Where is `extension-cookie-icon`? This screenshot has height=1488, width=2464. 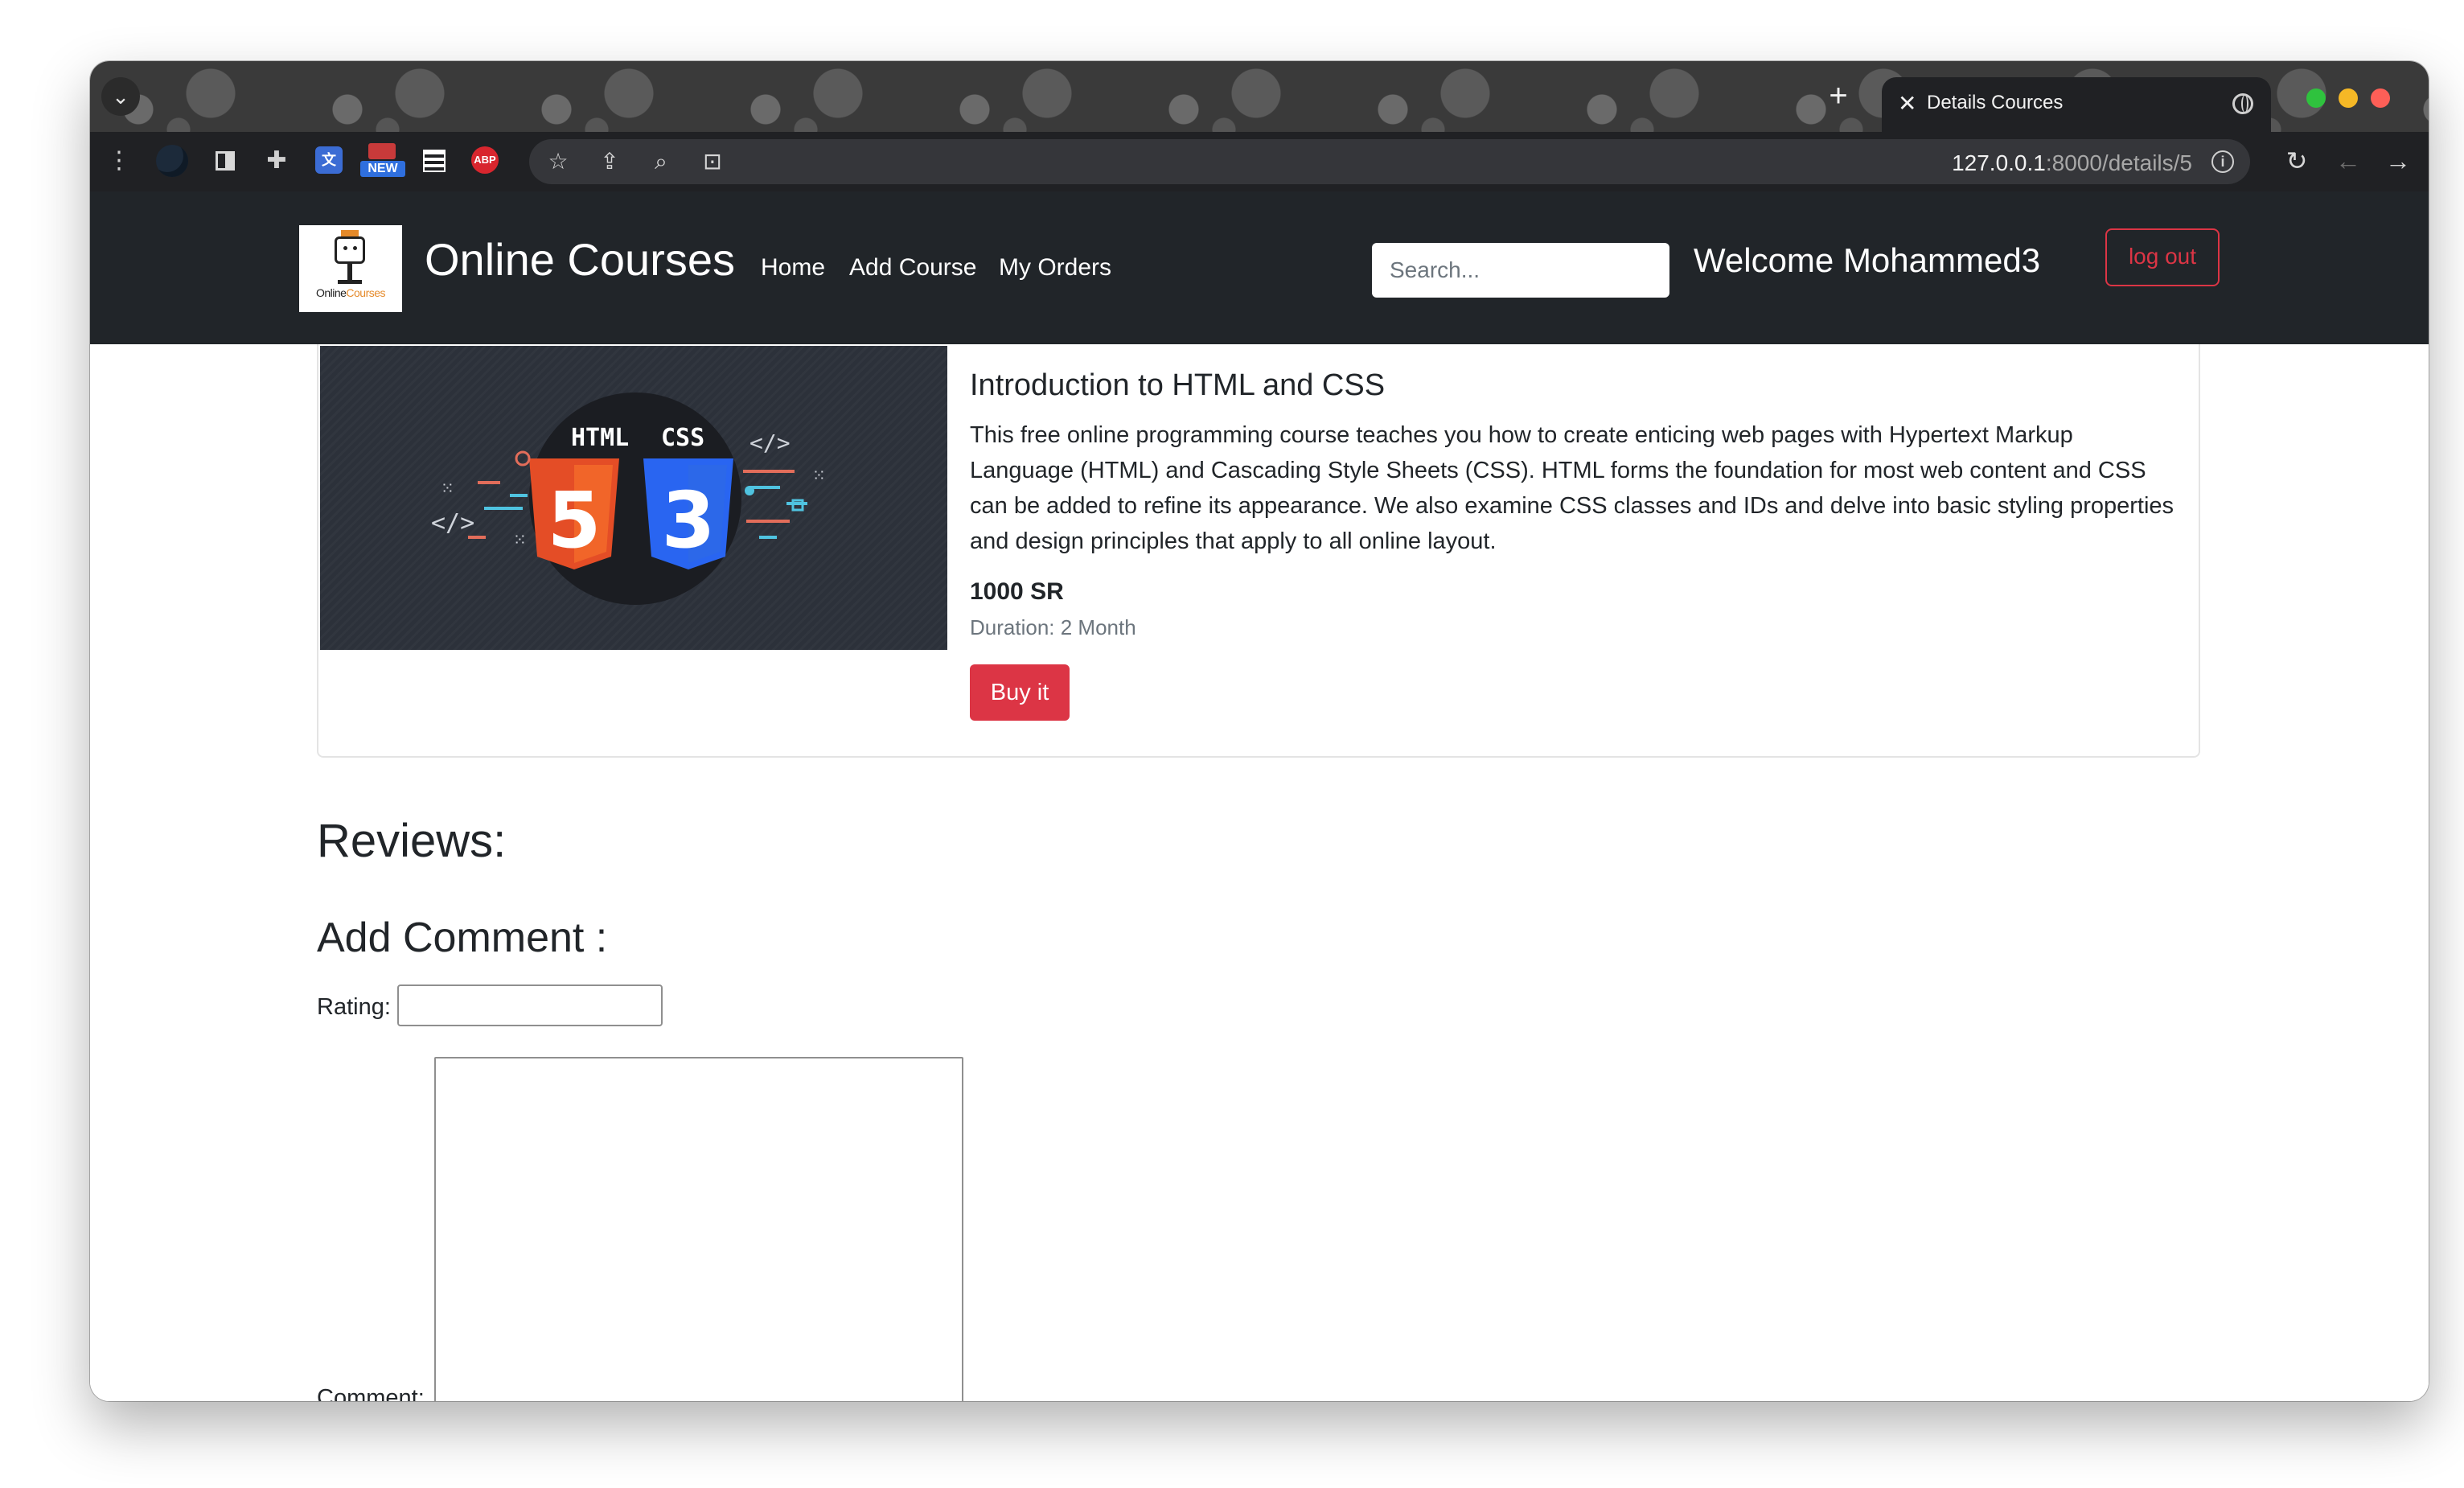
extension-cookie-icon is located at coordinates (172, 161).